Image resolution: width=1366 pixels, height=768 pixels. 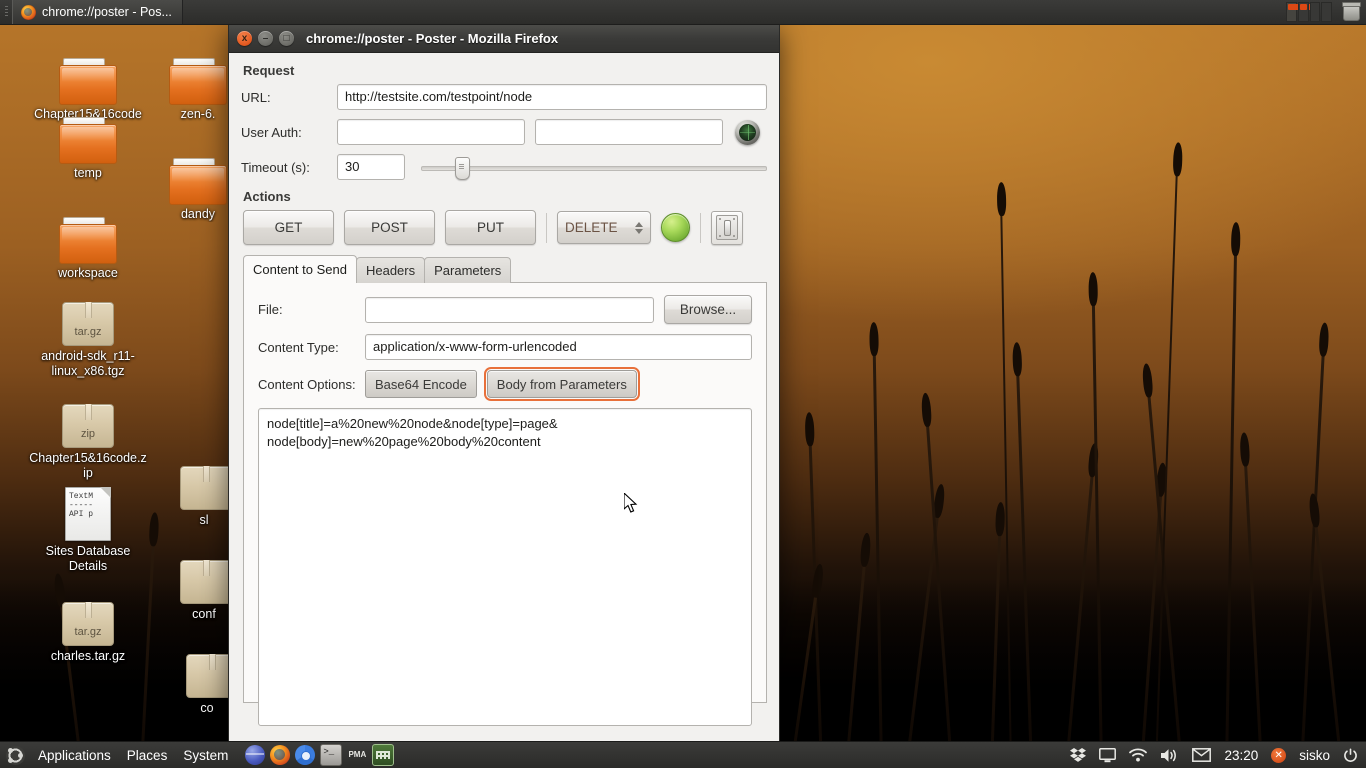 What do you see at coordinates (1108, 755) in the screenshot?
I see `display-icon` at bounding box center [1108, 755].